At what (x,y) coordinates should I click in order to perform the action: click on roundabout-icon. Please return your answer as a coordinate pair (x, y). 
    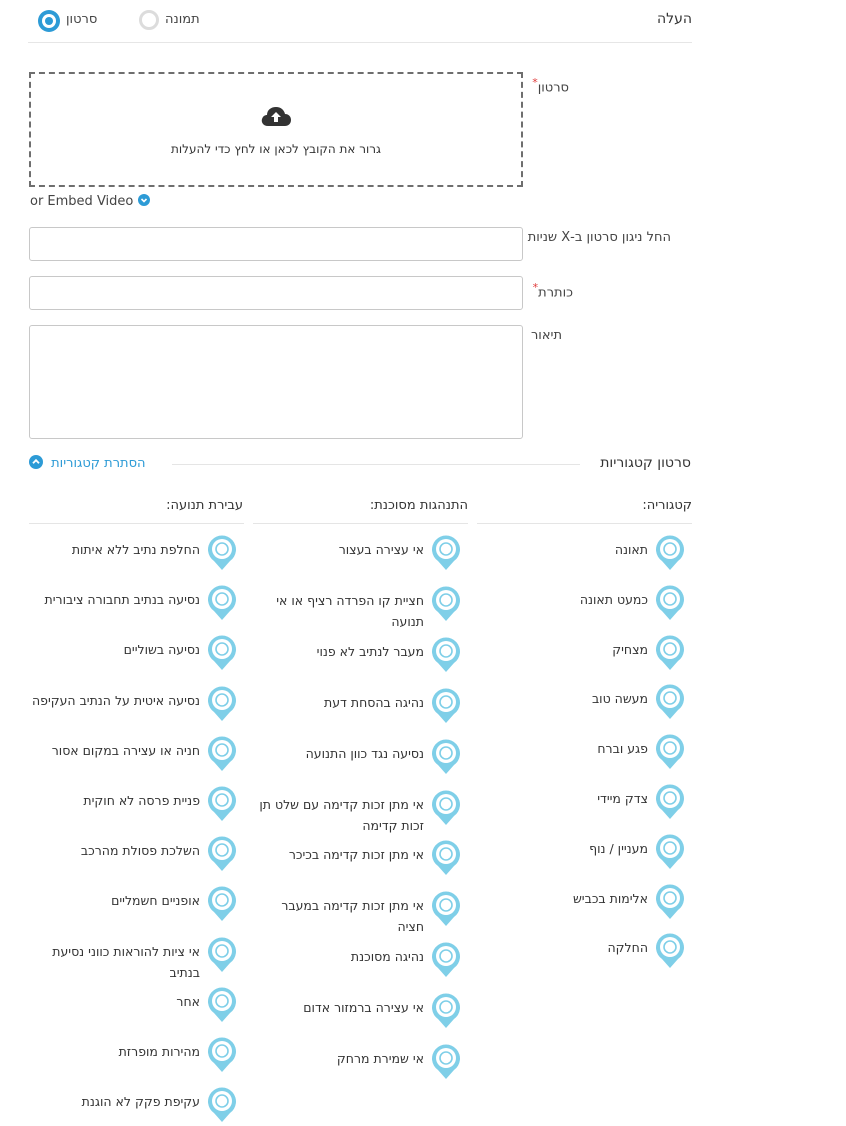
    Looking at the image, I should click on (446, 858).